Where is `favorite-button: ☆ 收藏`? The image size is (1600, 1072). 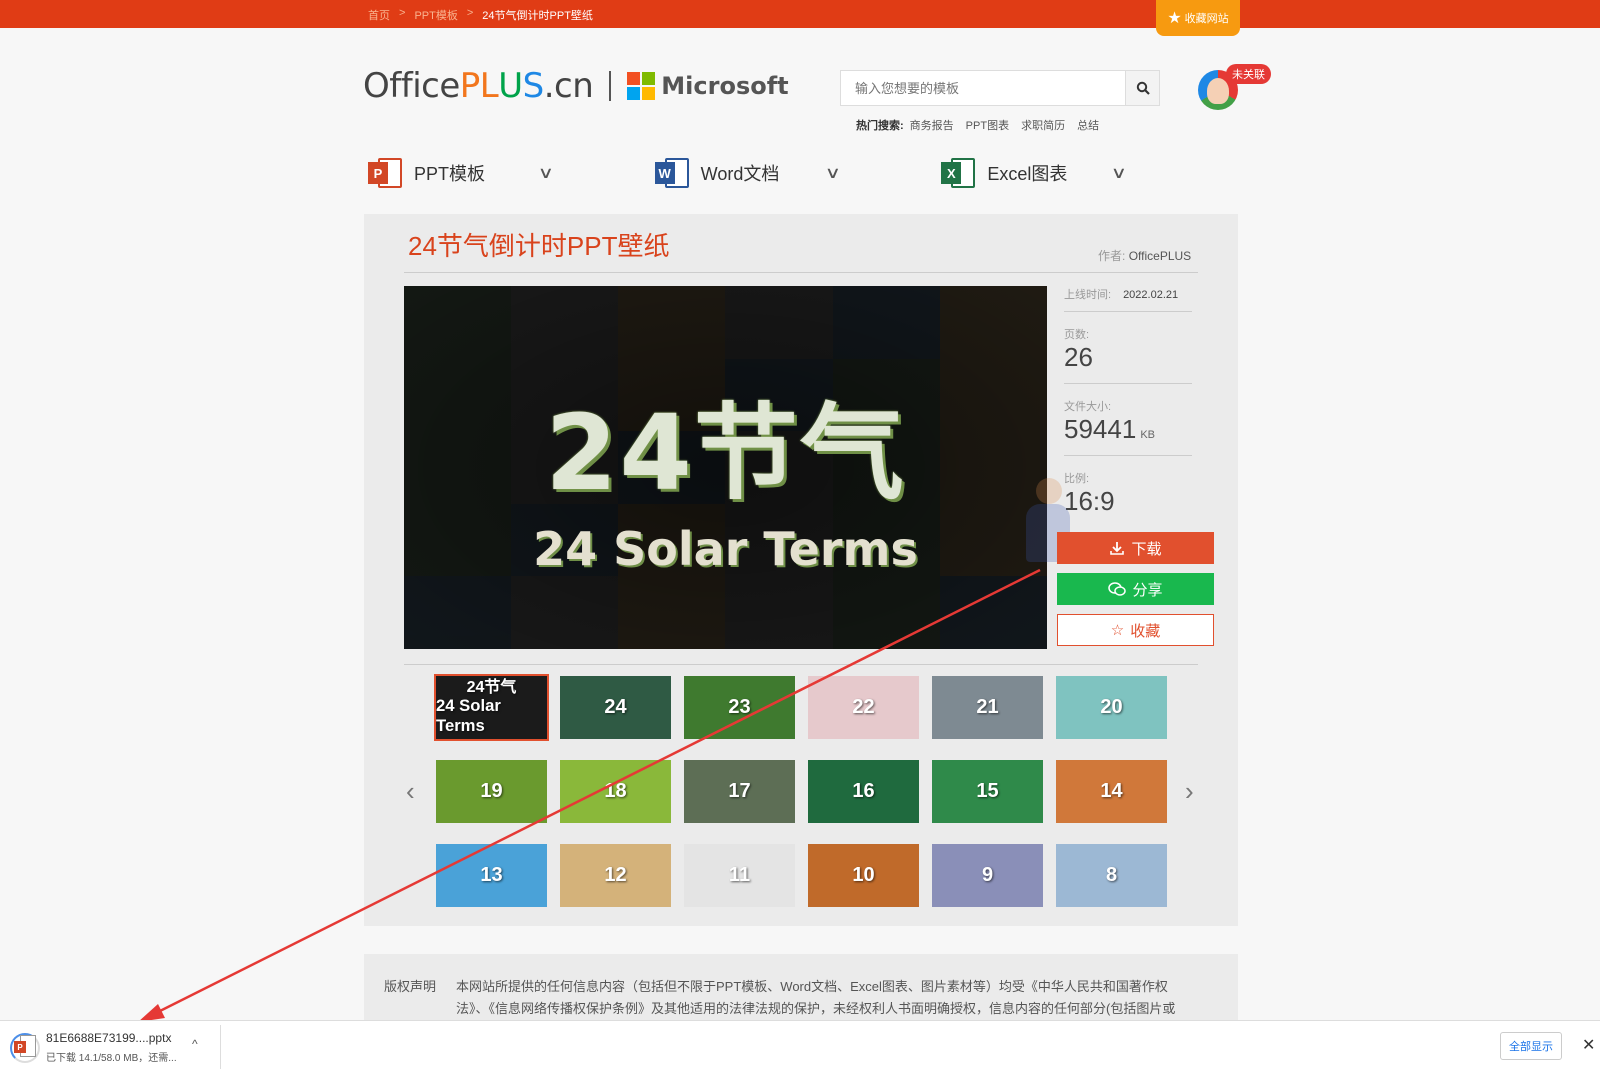 favorite-button: ☆ 收藏 is located at coordinates (1135, 630).